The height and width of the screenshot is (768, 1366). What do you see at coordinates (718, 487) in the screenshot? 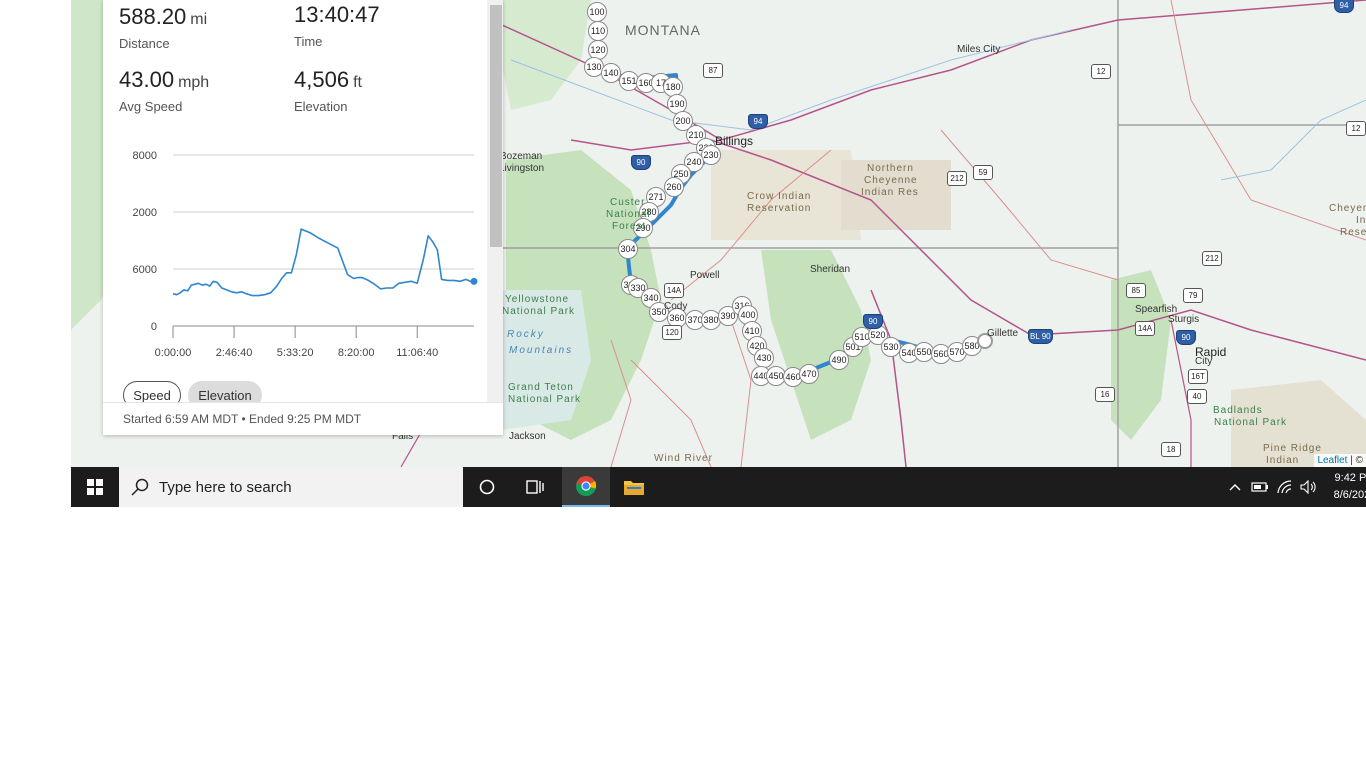
I see `taskbar: Type here to search 9:42 P 8/6/20` at bounding box center [718, 487].